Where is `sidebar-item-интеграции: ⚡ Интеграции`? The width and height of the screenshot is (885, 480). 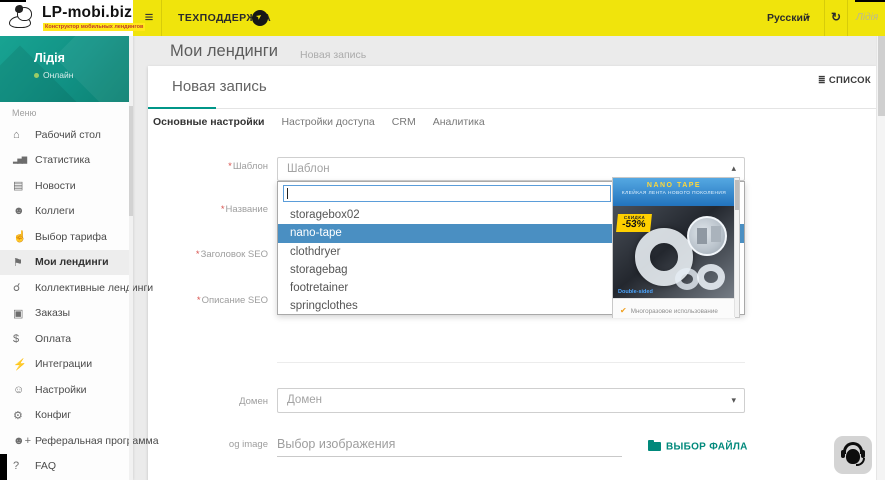
sidebar-item-интеграции: ⚡ Интеграции is located at coordinates (64, 365).